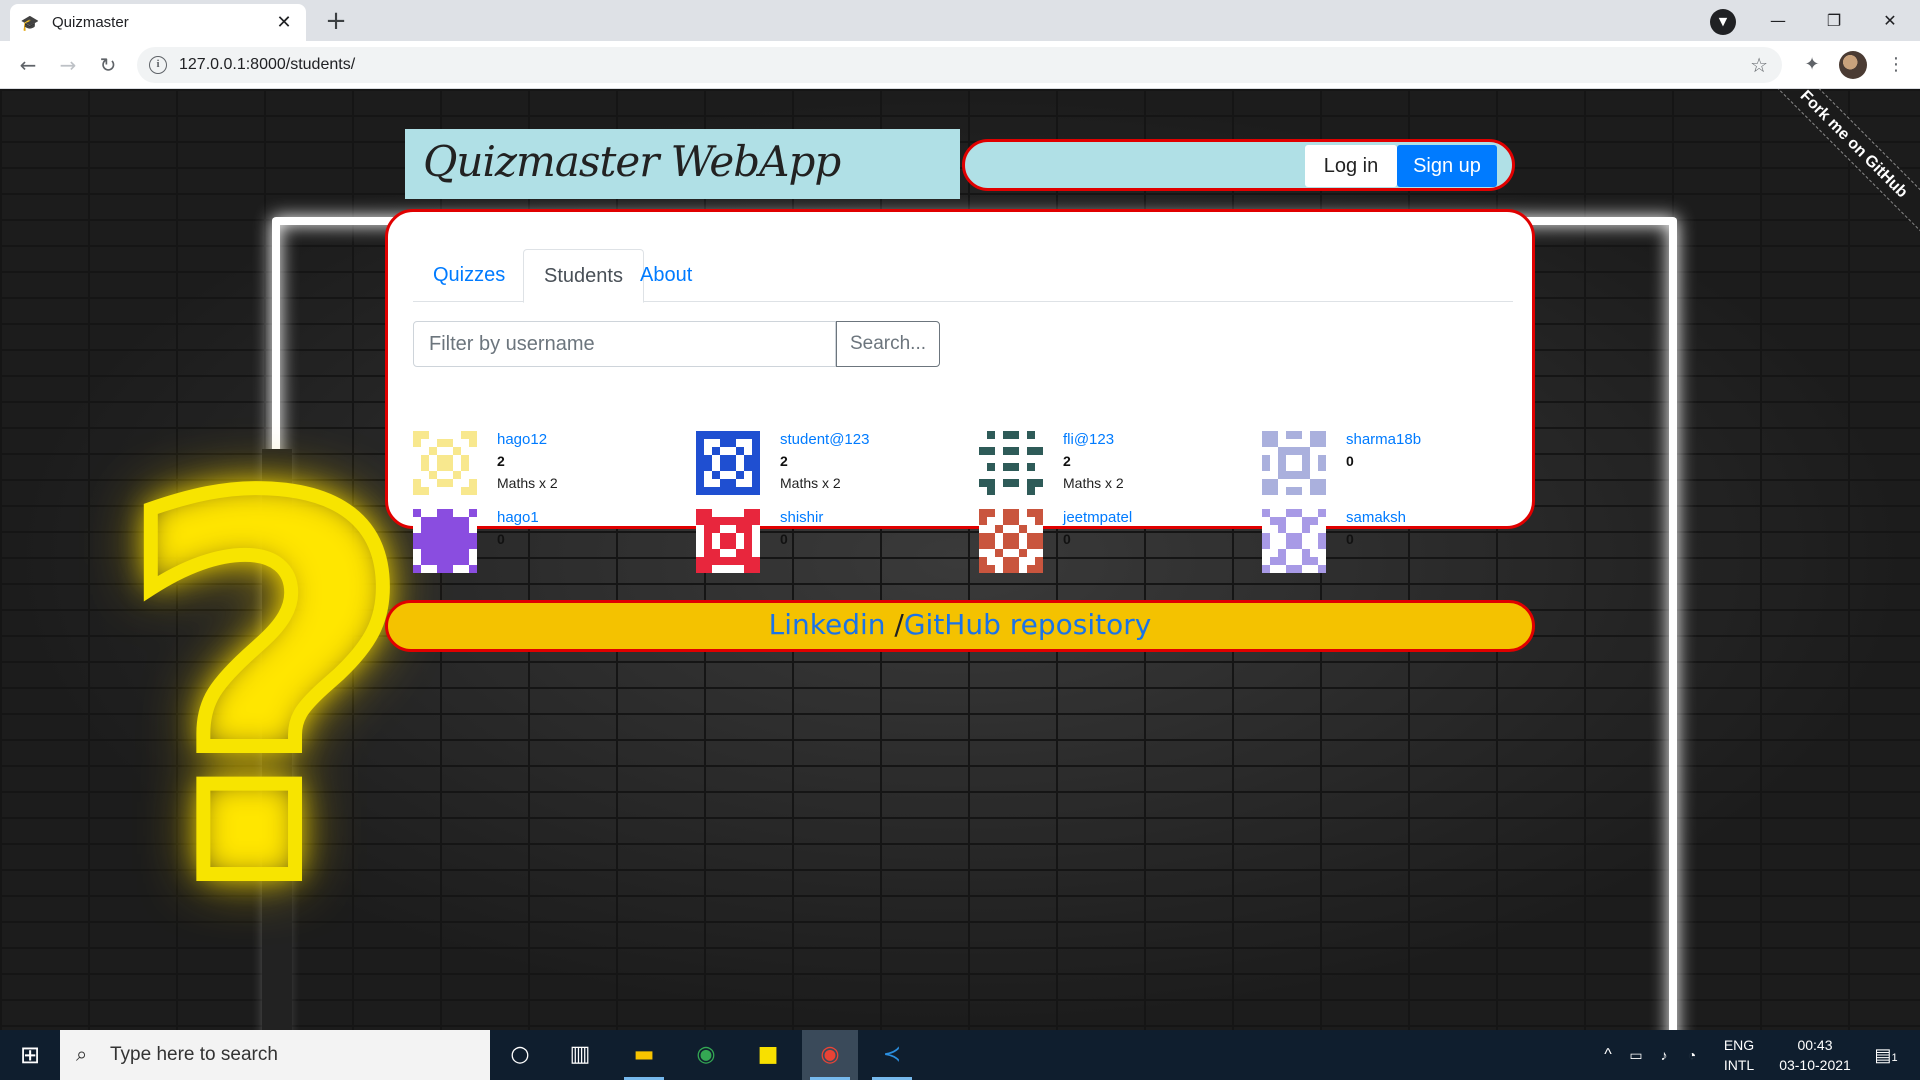  Describe the element at coordinates (553, 466) in the screenshot. I see `student-item: hago12 2 Maths x 2` at that location.